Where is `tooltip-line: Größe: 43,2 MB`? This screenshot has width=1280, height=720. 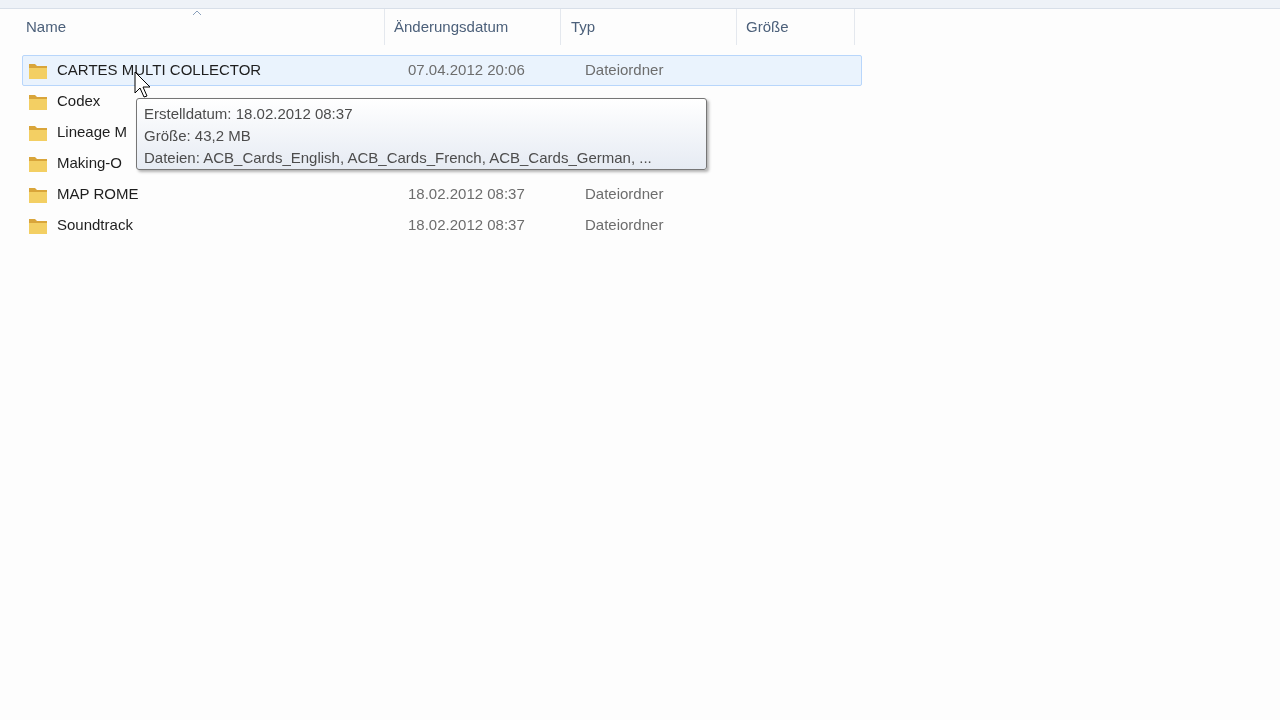
tooltip-line: Größe: 43,2 MB is located at coordinates (198, 136).